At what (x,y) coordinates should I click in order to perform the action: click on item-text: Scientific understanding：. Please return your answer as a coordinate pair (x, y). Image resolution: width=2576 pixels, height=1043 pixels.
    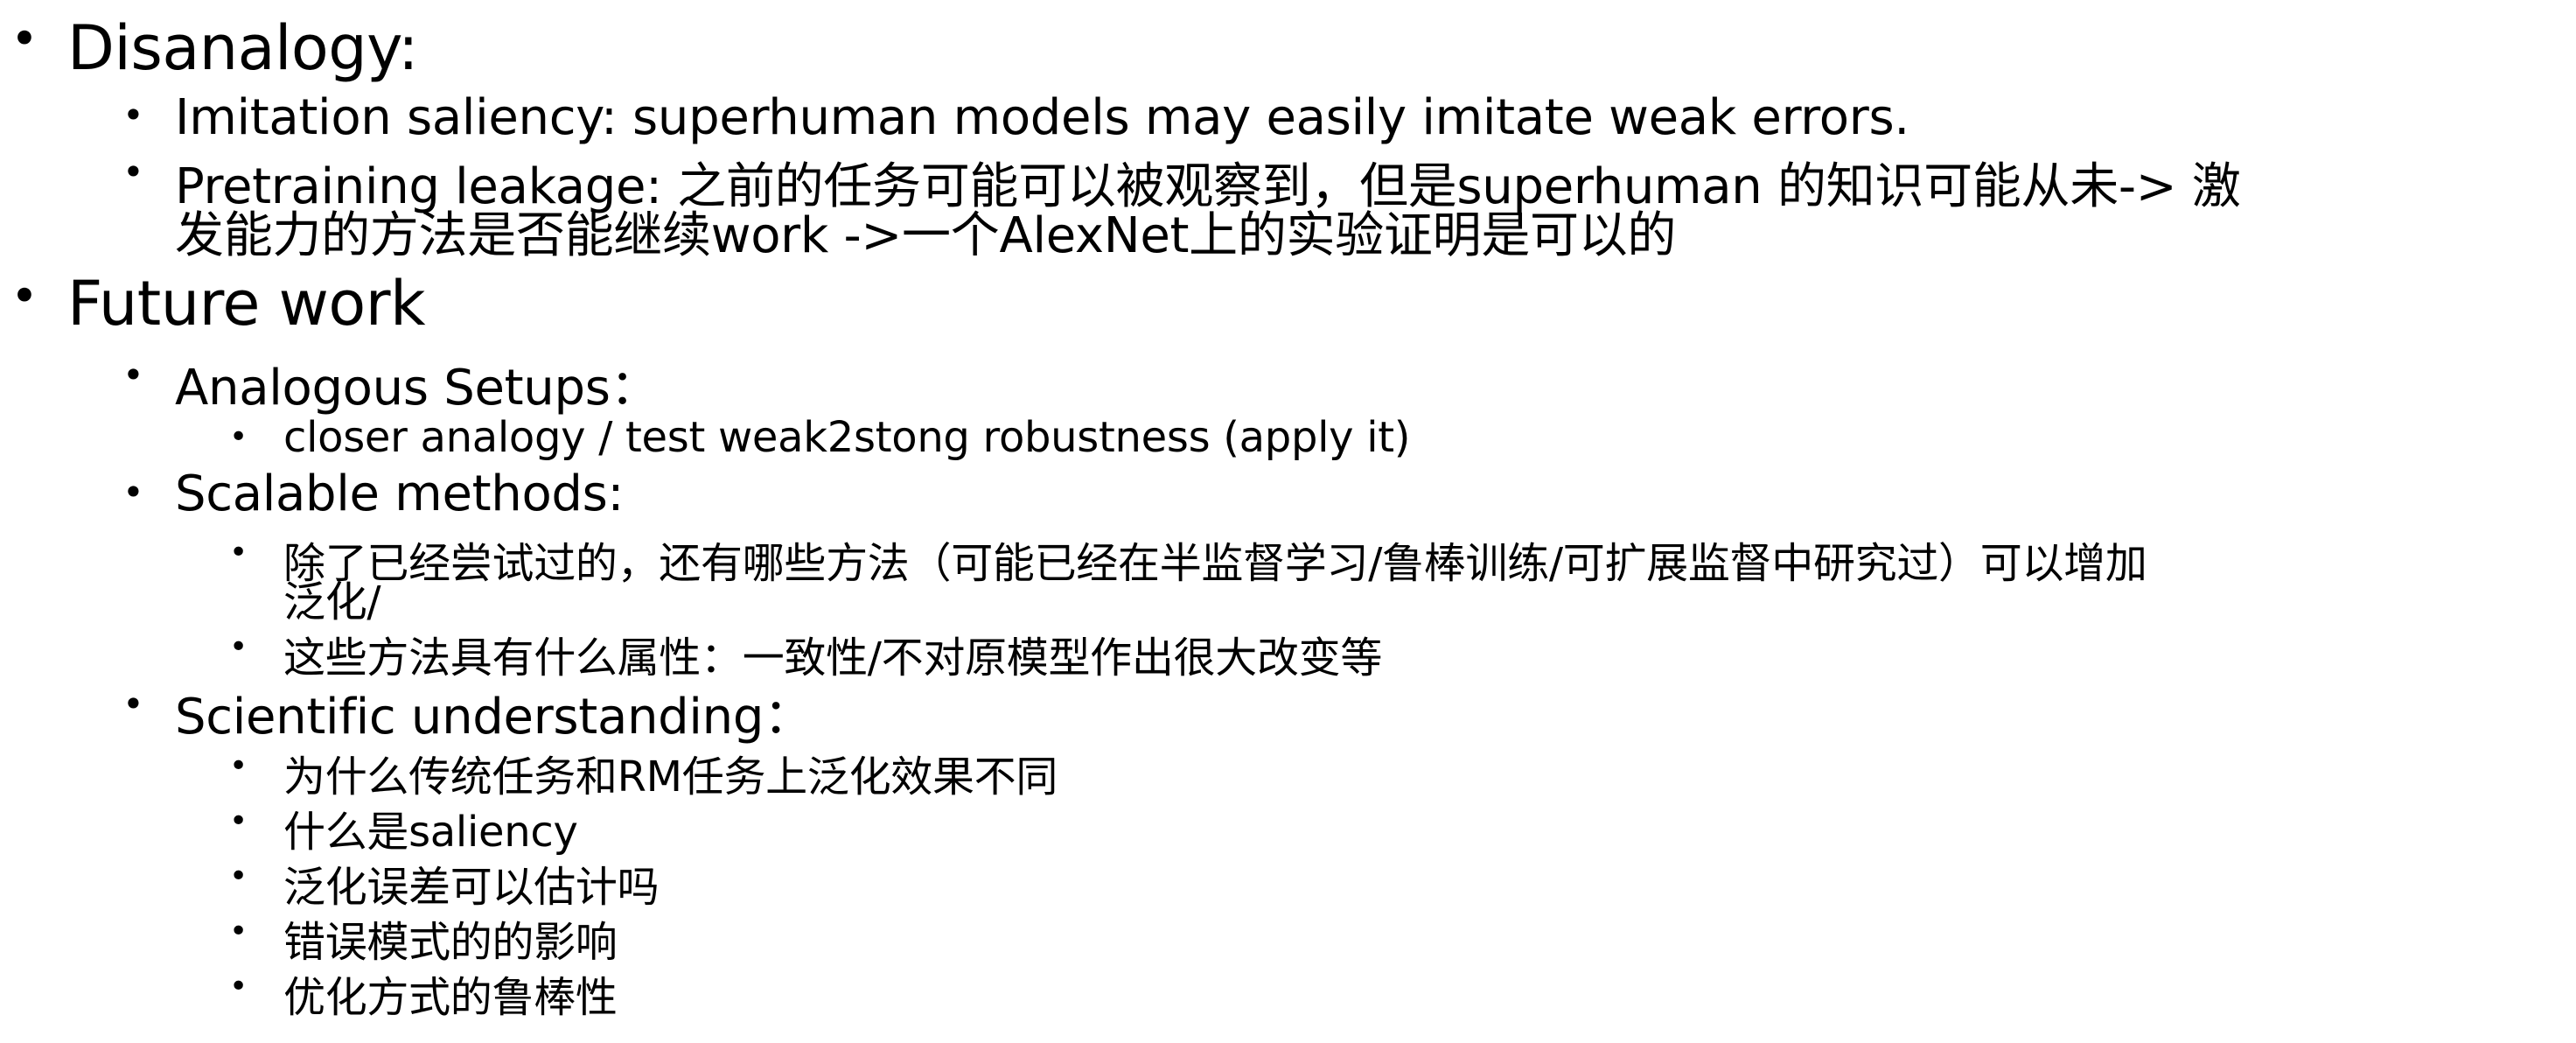
    Looking at the image, I should click on (494, 717).